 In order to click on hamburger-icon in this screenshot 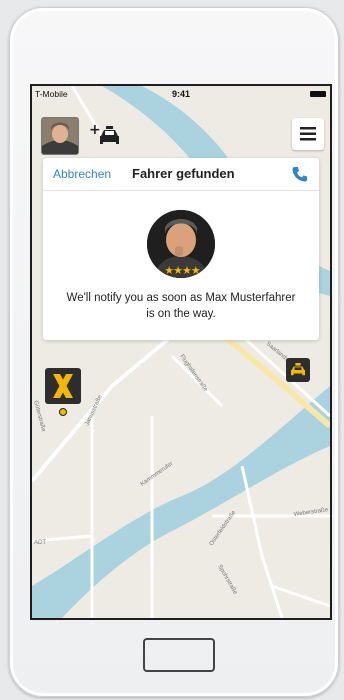, I will do `click(308, 134)`.